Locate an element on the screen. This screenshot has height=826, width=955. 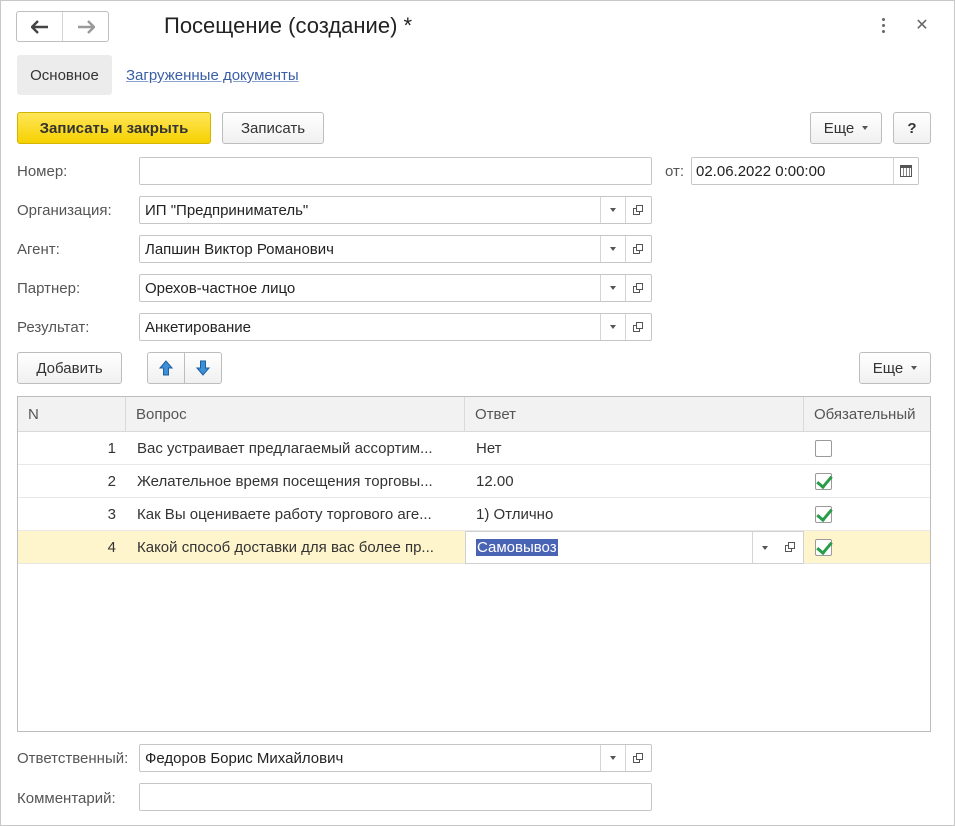
row-answer: 12.00 is located at coordinates (495, 481).